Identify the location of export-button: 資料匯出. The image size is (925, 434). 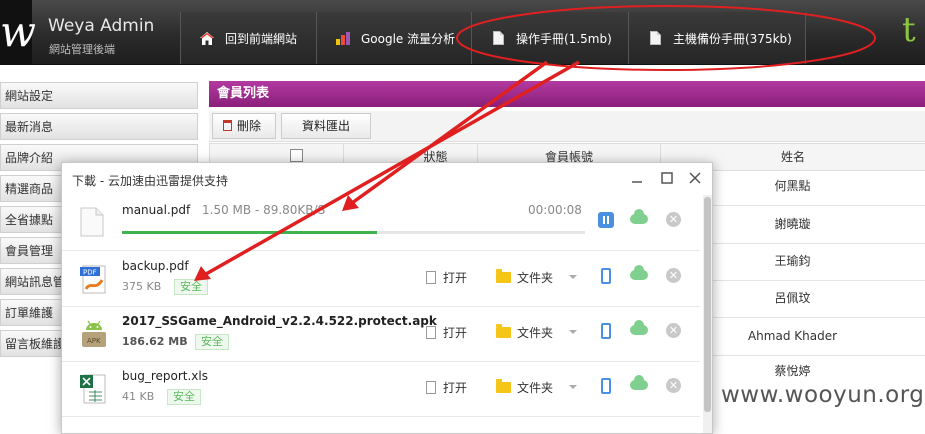
(326, 126).